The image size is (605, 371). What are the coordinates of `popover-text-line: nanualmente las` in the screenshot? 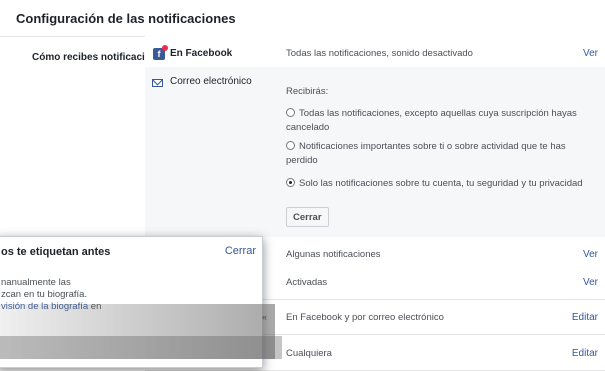 It's located at (36, 282).